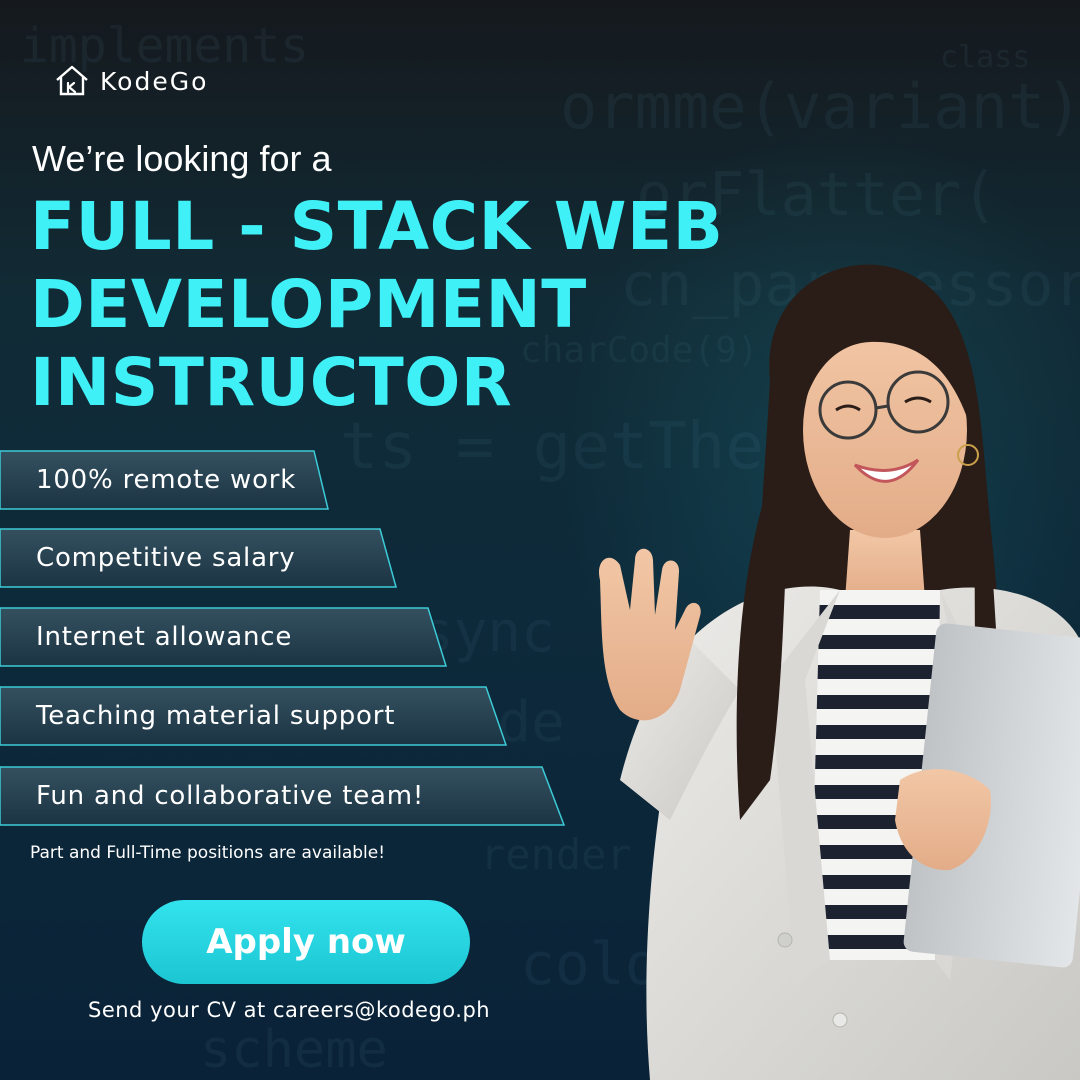 The width and height of the screenshot is (1080, 1080). Describe the element at coordinates (154, 81) in the screenshot. I see `brand-name: KodeGo` at that location.